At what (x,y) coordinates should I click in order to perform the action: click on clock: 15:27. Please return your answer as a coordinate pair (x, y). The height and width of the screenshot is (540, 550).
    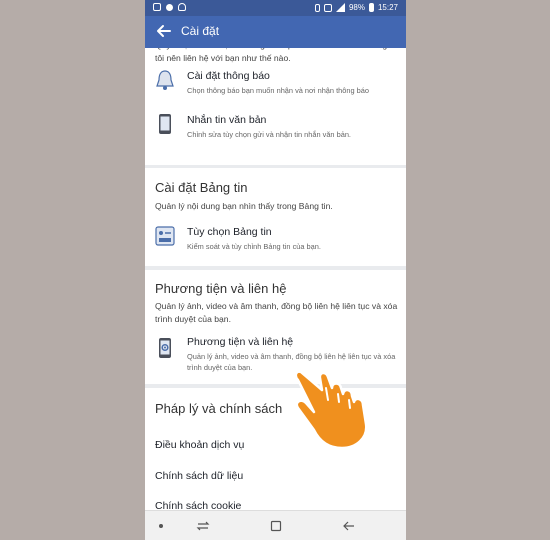
    Looking at the image, I should click on (387, 7).